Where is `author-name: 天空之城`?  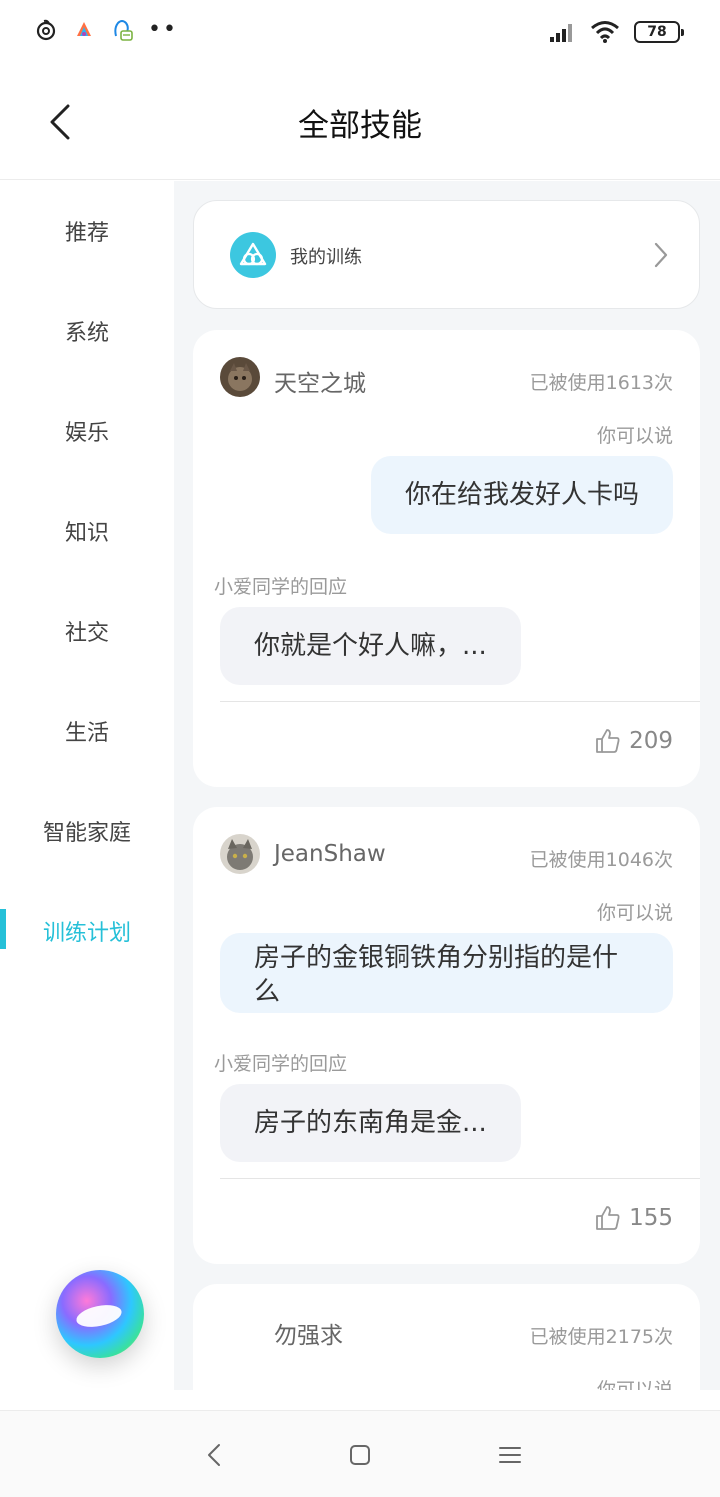
author-name: 天空之城 is located at coordinates (320, 384).